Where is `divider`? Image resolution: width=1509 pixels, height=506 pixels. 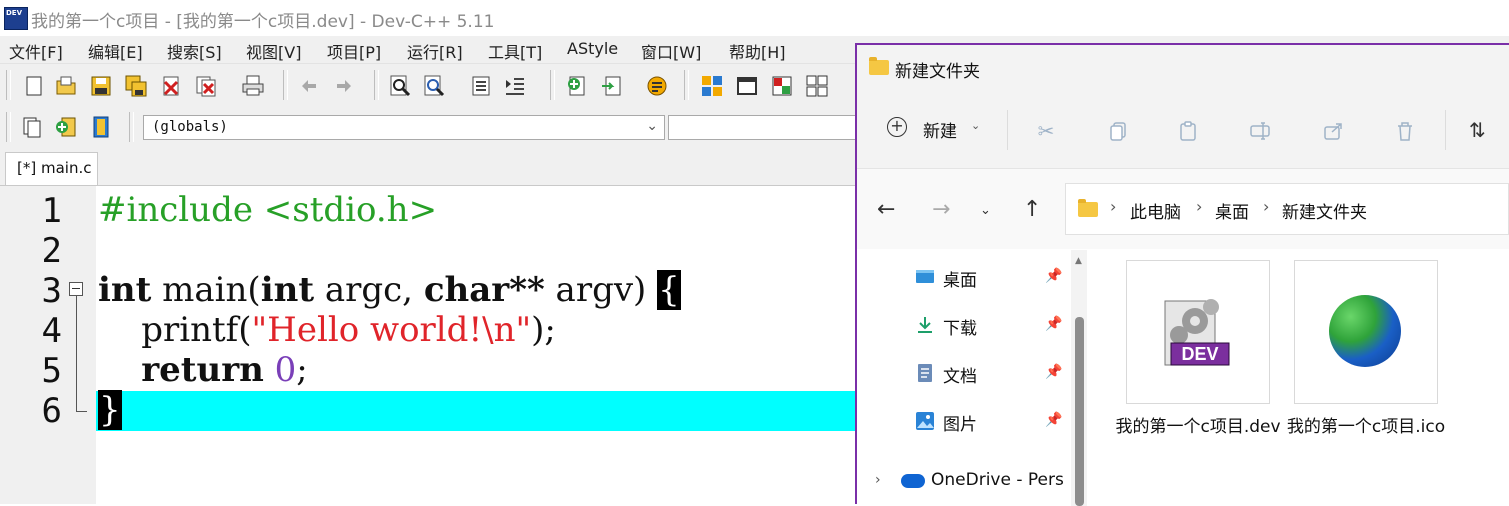 divider is located at coordinates (1445, 130).